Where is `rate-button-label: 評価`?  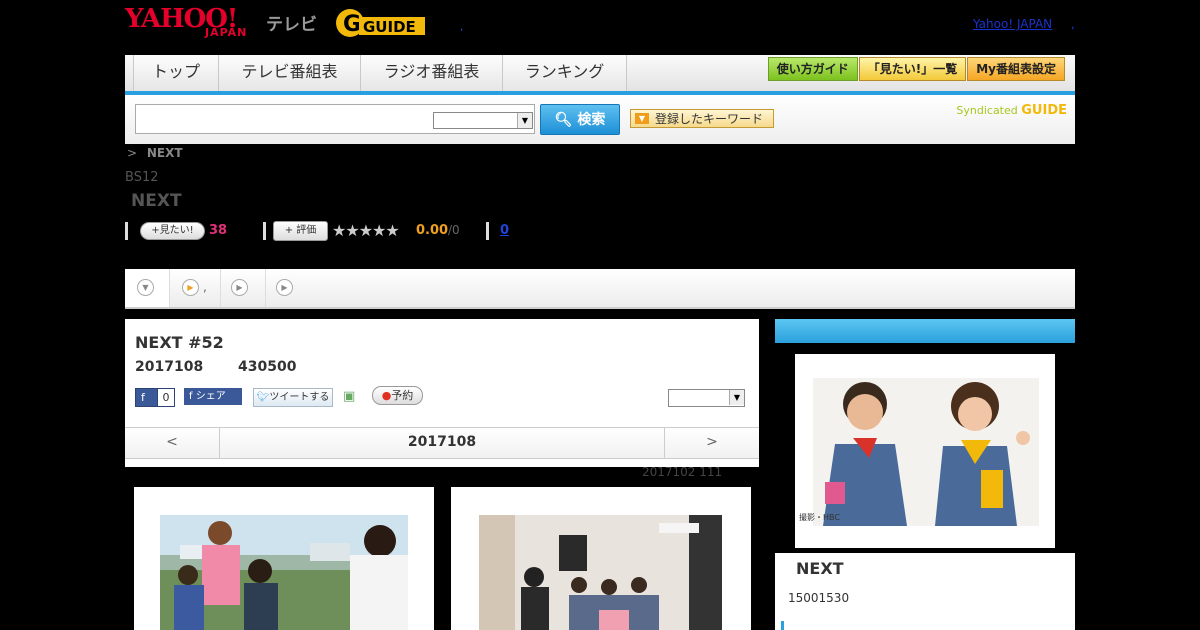
rate-button-label: 評価 is located at coordinates (306, 230).